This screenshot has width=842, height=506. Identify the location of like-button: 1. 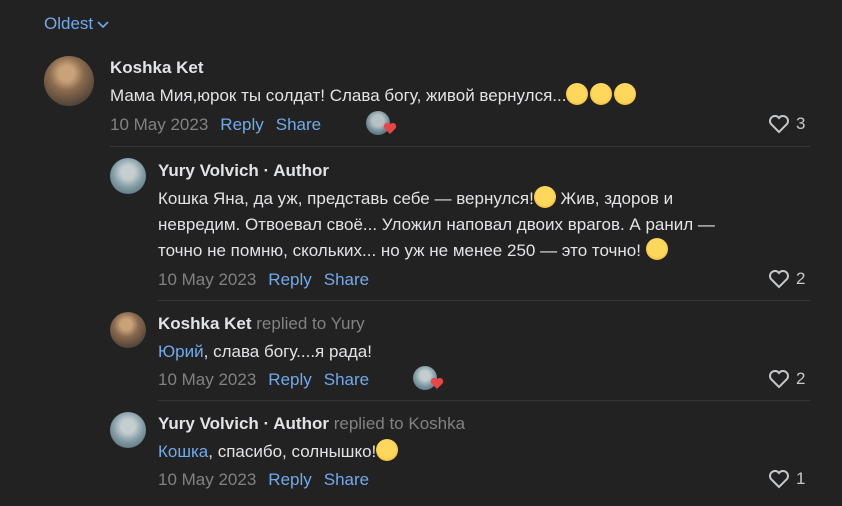
(786, 479).